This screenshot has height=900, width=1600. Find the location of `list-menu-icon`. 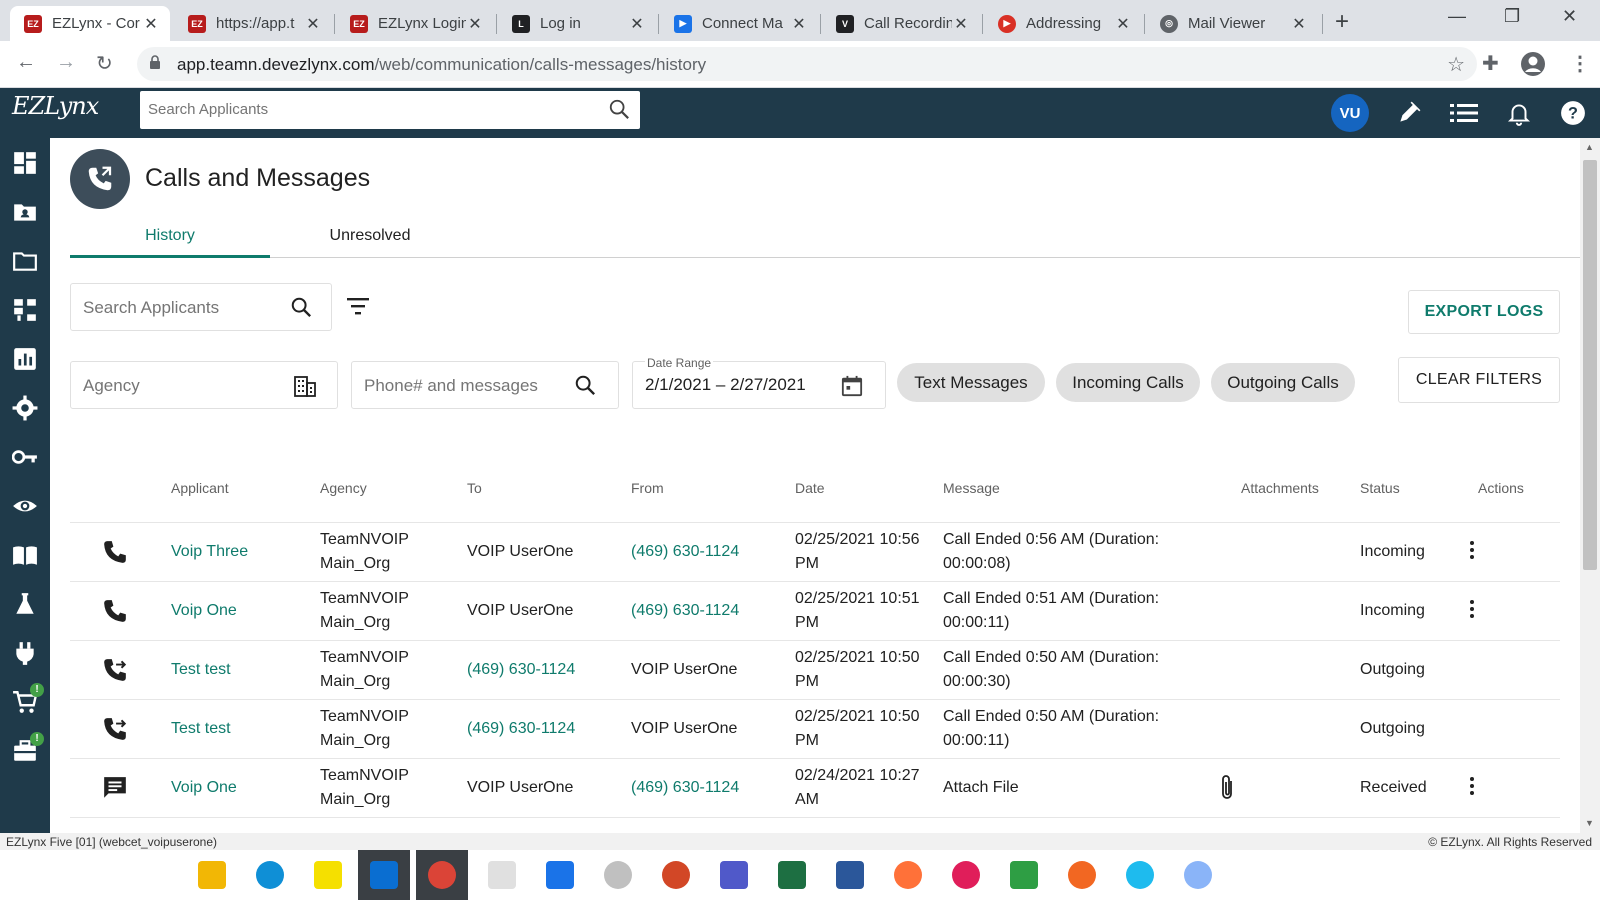

list-menu-icon is located at coordinates (1464, 113).